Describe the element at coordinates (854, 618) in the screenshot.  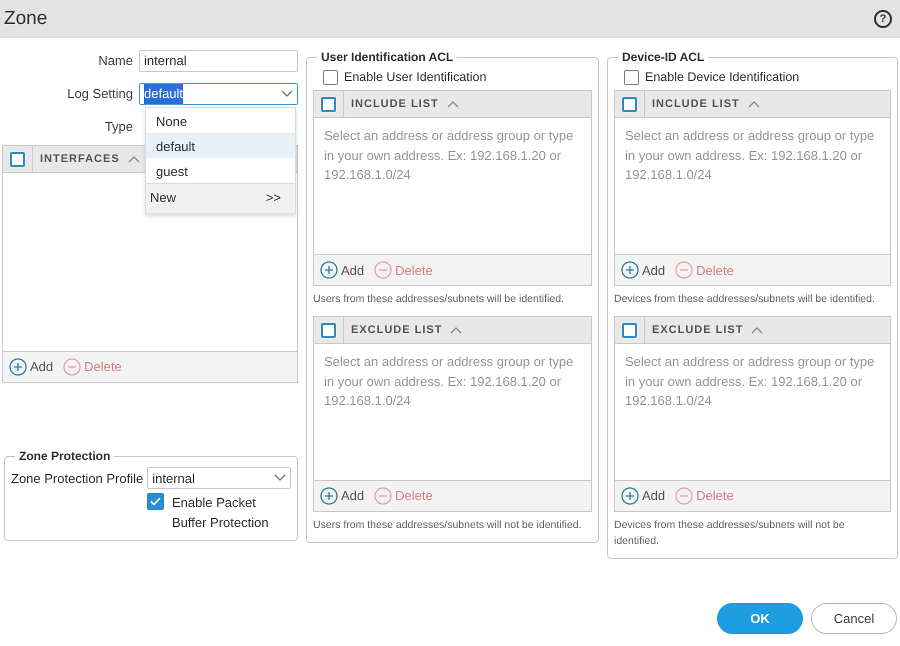
I see `cancel-button: Cancel` at that location.